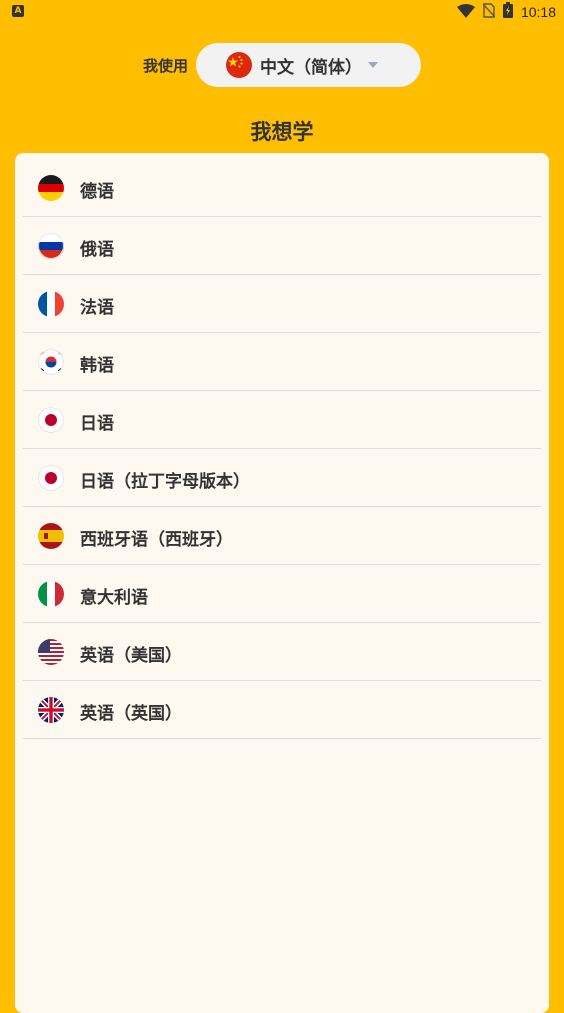 The width and height of the screenshot is (564, 1013). I want to click on list-item-japanese: 日语, so click(282, 420).